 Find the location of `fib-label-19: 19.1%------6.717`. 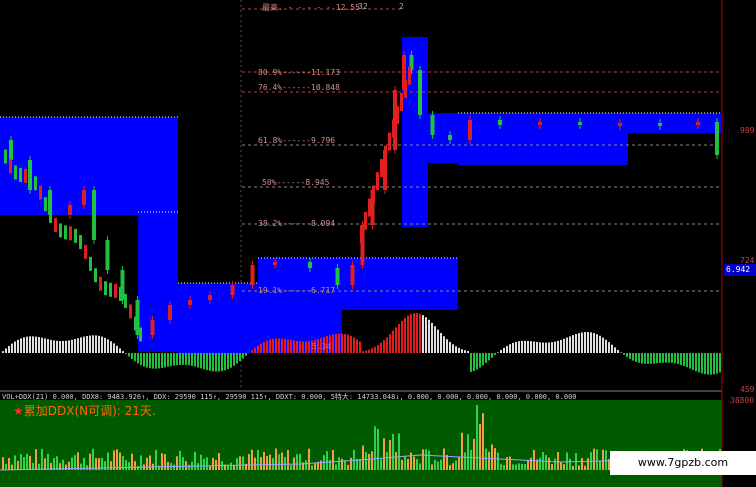

fib-label-19: 19.1%------6.717 is located at coordinates (297, 290).